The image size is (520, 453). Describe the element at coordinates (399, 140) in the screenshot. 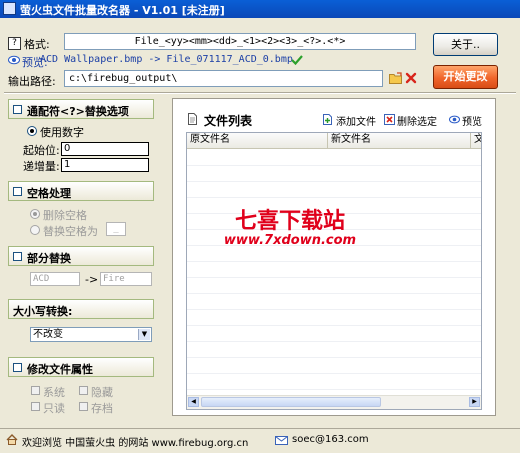

I see `column-header-new: 新文件名` at that location.